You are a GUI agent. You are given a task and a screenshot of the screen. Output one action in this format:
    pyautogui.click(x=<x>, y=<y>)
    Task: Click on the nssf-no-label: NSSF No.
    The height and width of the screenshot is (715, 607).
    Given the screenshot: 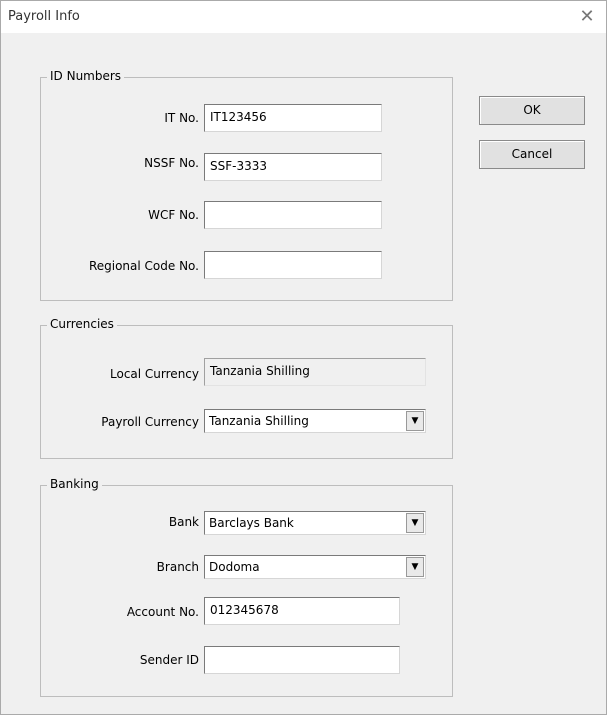 What is the action you would take?
    pyautogui.click(x=171, y=163)
    